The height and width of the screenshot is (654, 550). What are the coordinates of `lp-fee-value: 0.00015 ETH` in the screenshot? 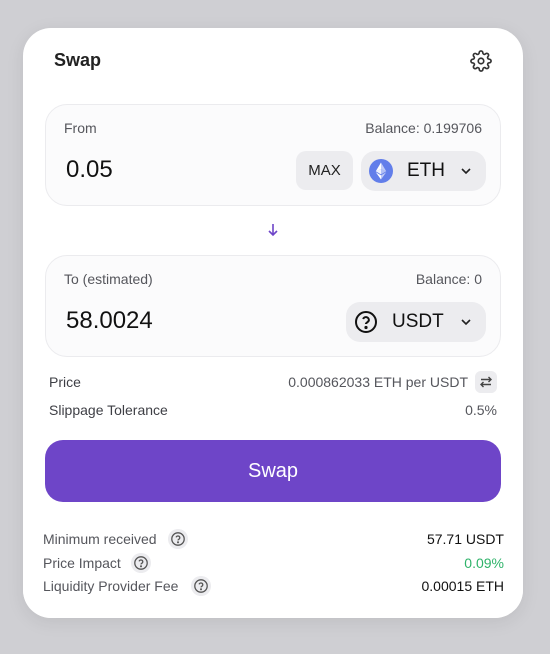 It's located at (463, 586).